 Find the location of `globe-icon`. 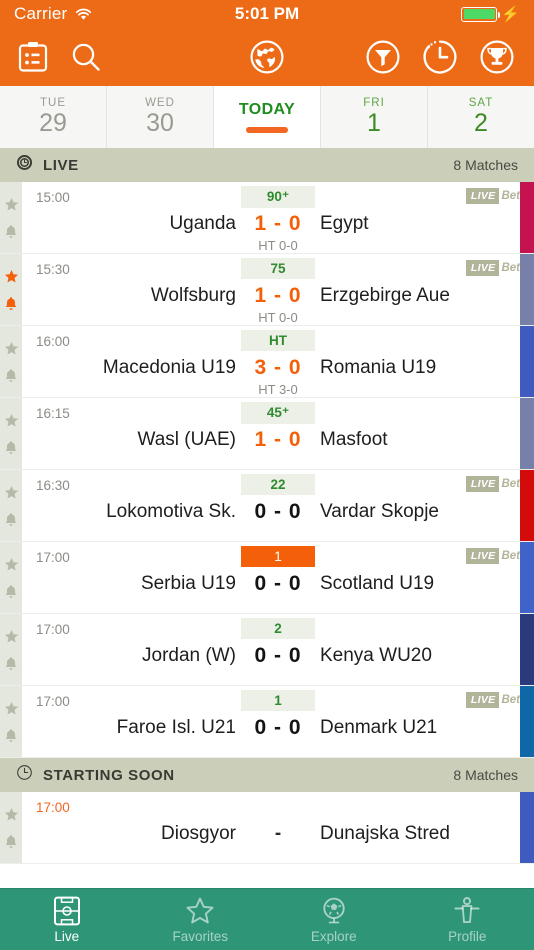

globe-icon is located at coordinates (267, 57).